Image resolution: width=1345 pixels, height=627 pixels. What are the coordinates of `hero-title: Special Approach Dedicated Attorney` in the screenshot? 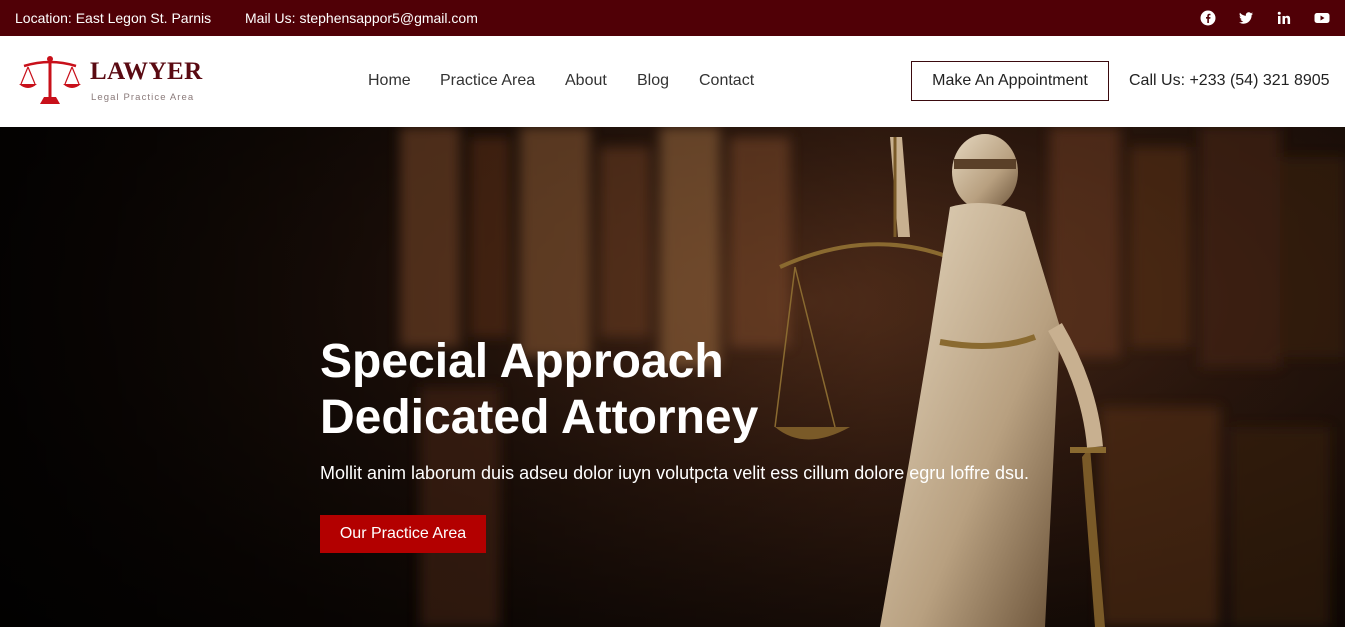 It's located at (539, 390).